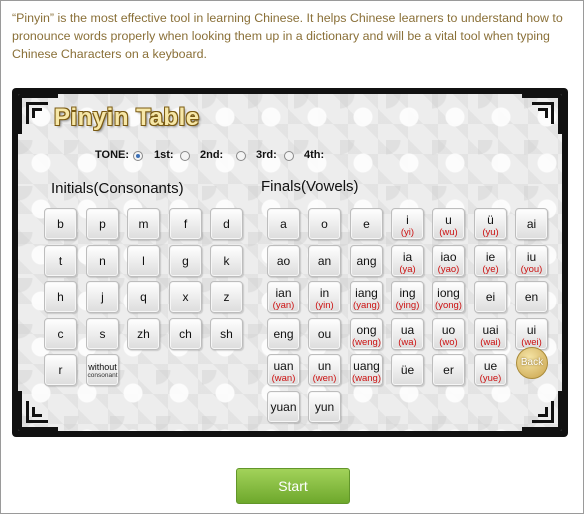  I want to click on final-key-eng: eng, so click(283, 334).